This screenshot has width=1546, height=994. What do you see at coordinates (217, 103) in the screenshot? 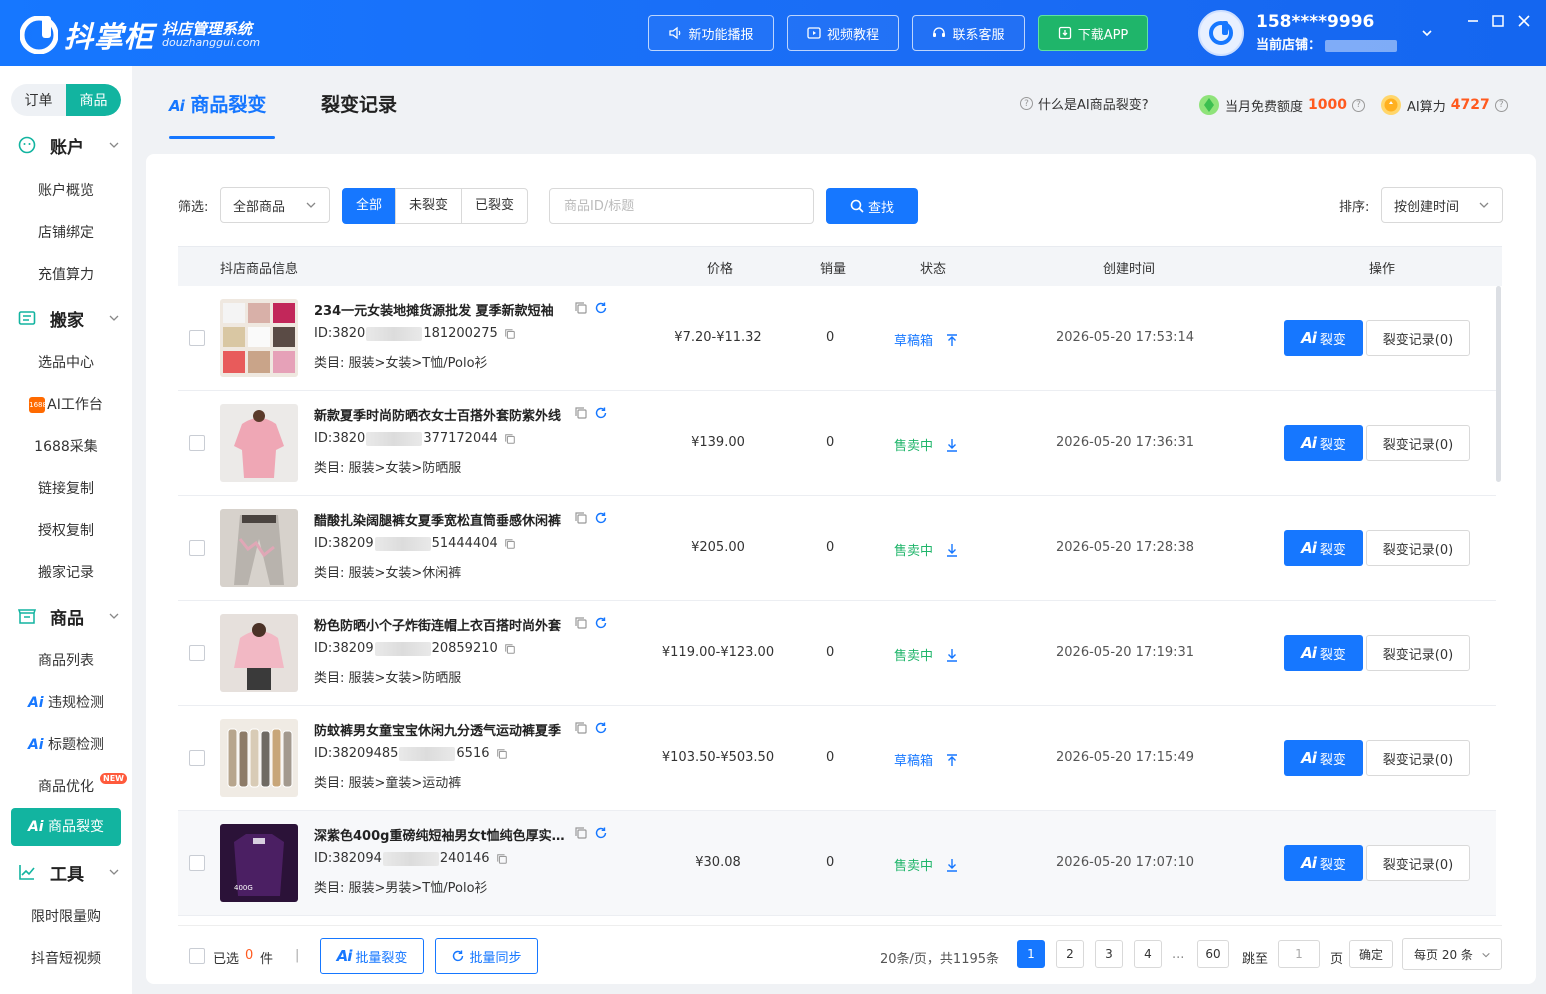
I see `tab-product-fission: Ai 商品裂变` at bounding box center [217, 103].